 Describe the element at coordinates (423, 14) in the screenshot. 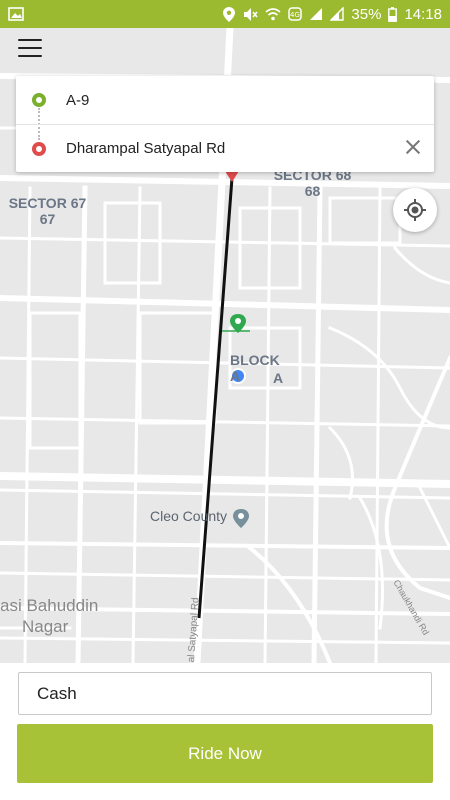

I see `clock: 14:18` at that location.